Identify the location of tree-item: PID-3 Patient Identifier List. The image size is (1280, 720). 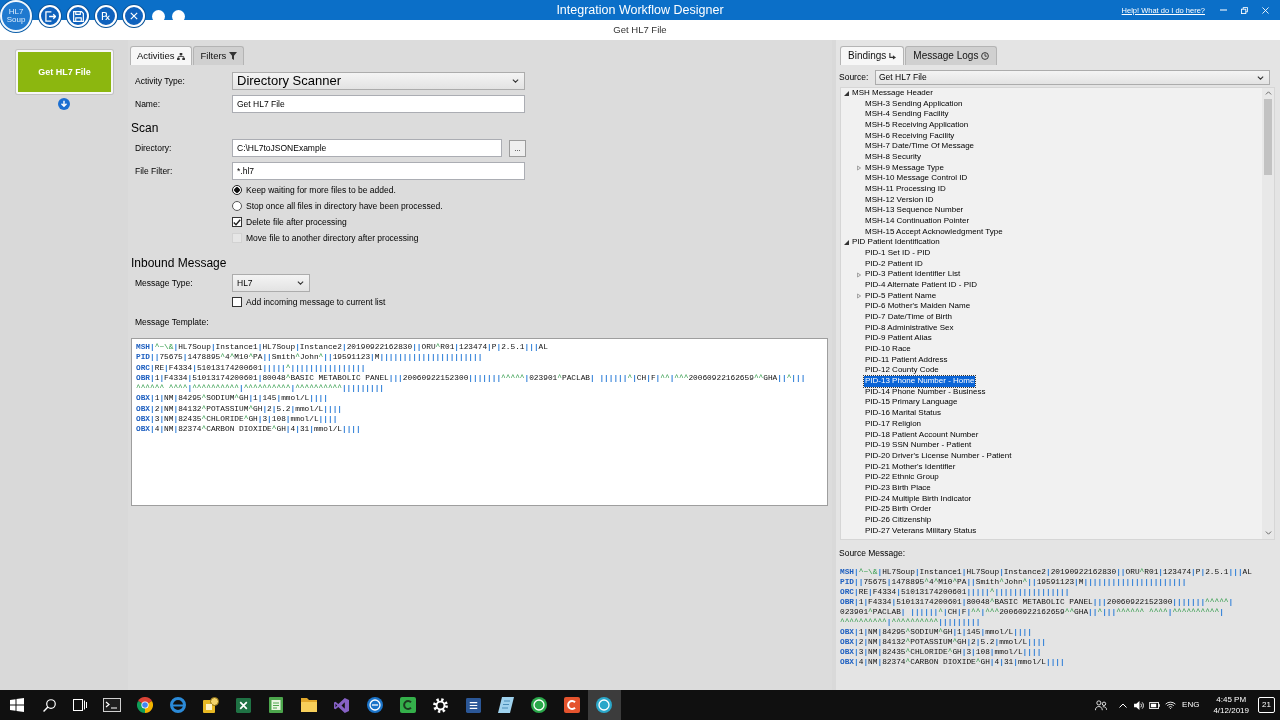
(913, 275).